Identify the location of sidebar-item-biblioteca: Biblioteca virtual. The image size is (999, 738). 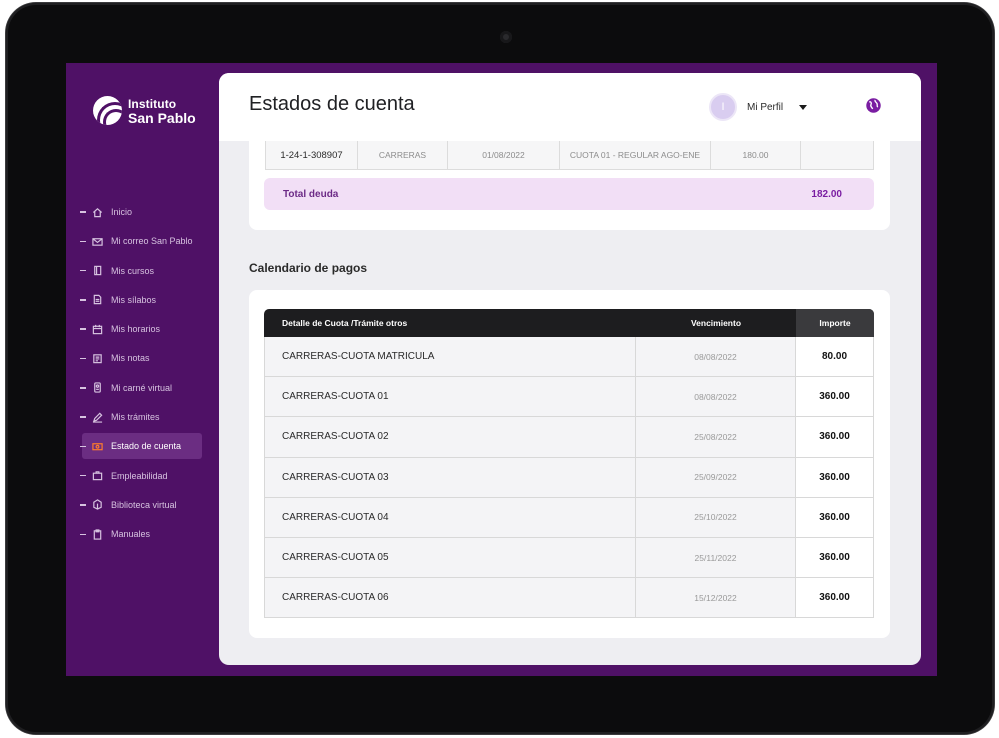
(145, 505).